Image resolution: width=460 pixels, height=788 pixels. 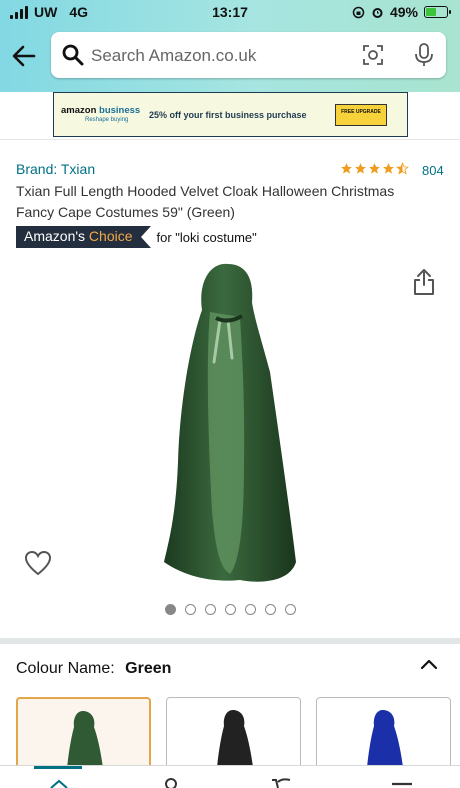 What do you see at coordinates (230, 427) in the screenshot?
I see `product-image` at bounding box center [230, 427].